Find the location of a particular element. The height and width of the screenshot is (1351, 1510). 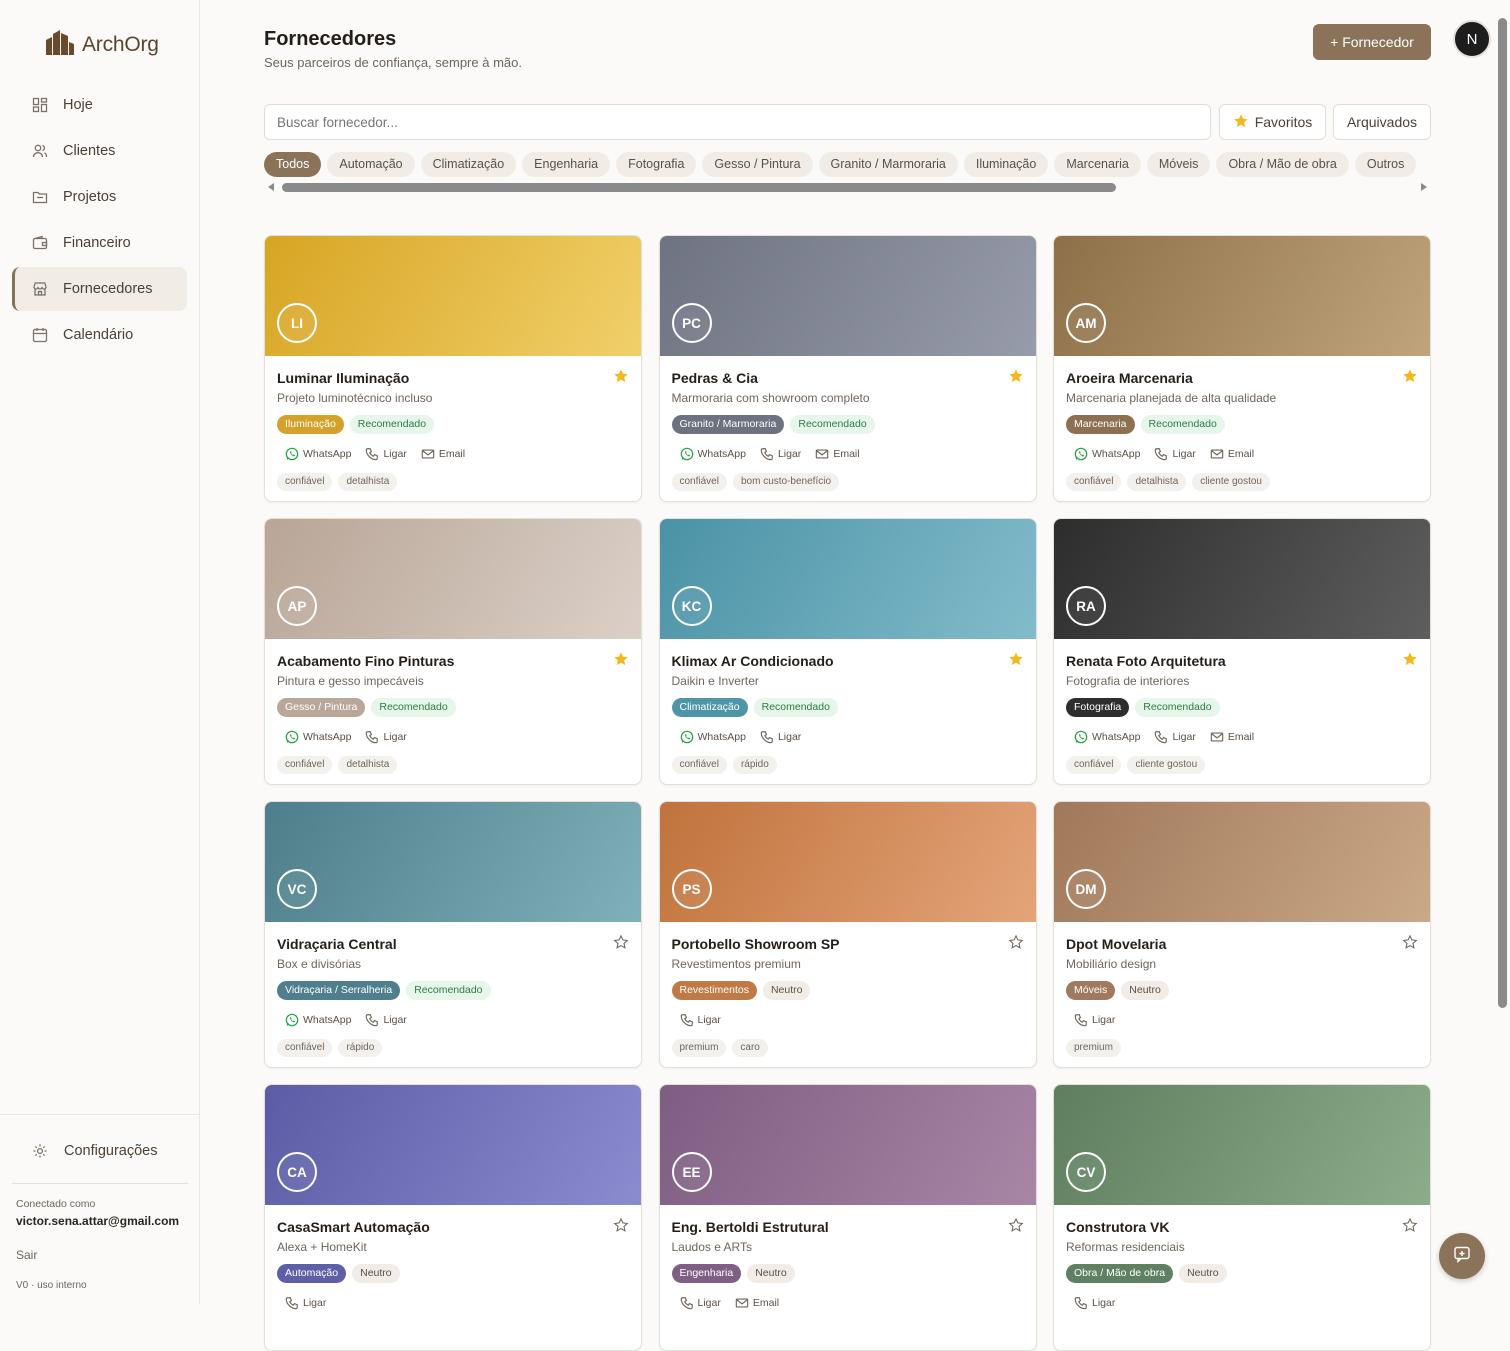

category-chip: Granito / Marmoraria is located at coordinates (888, 164).